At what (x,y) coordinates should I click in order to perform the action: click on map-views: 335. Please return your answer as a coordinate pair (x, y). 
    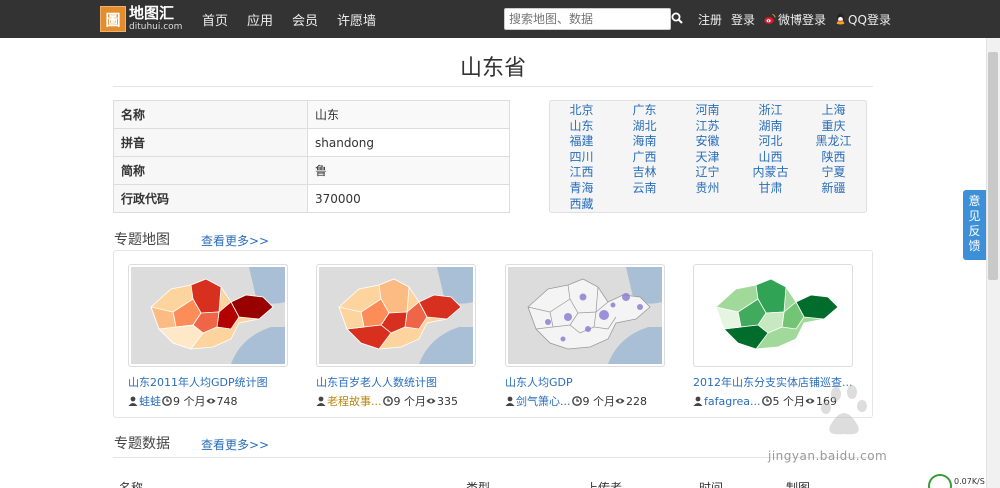
    Looking at the image, I should click on (447, 401).